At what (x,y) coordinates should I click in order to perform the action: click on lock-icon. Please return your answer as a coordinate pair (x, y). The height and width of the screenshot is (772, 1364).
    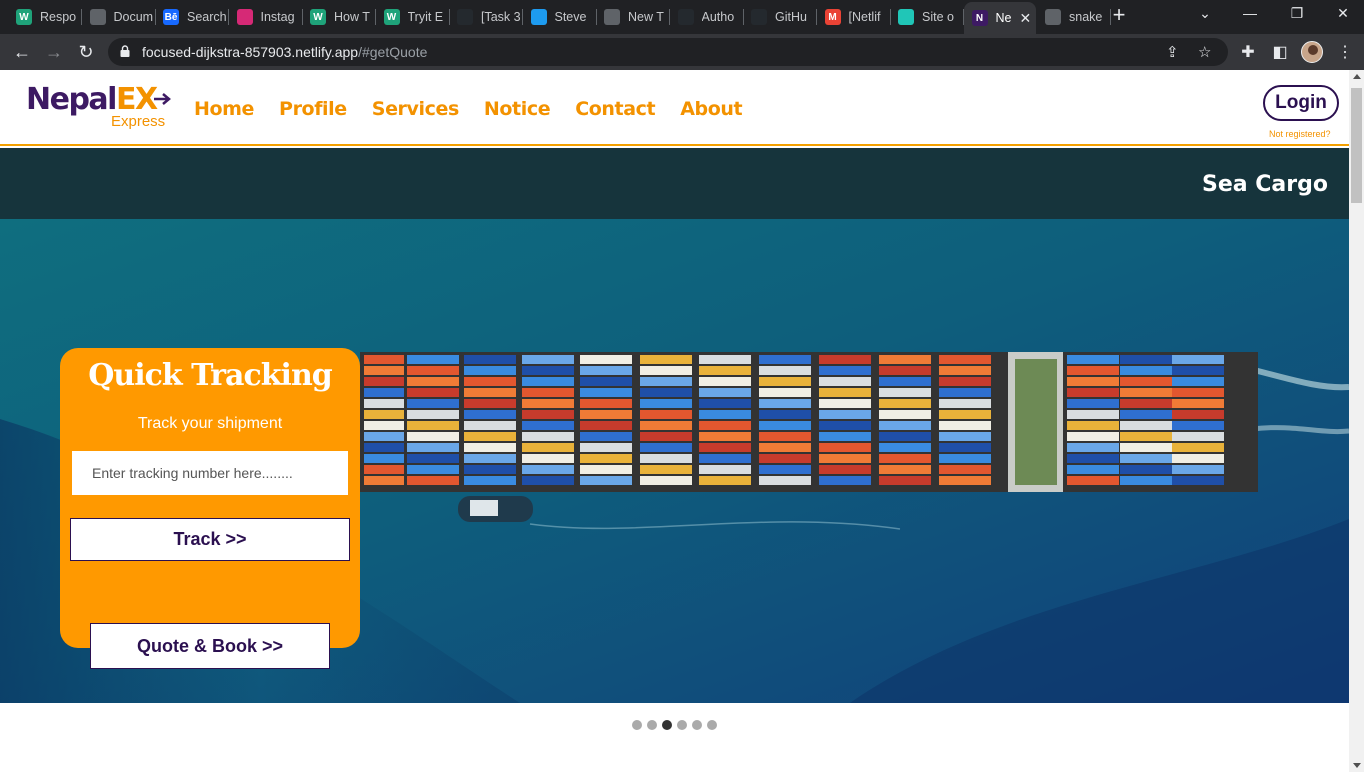
    Looking at the image, I should click on (125, 51).